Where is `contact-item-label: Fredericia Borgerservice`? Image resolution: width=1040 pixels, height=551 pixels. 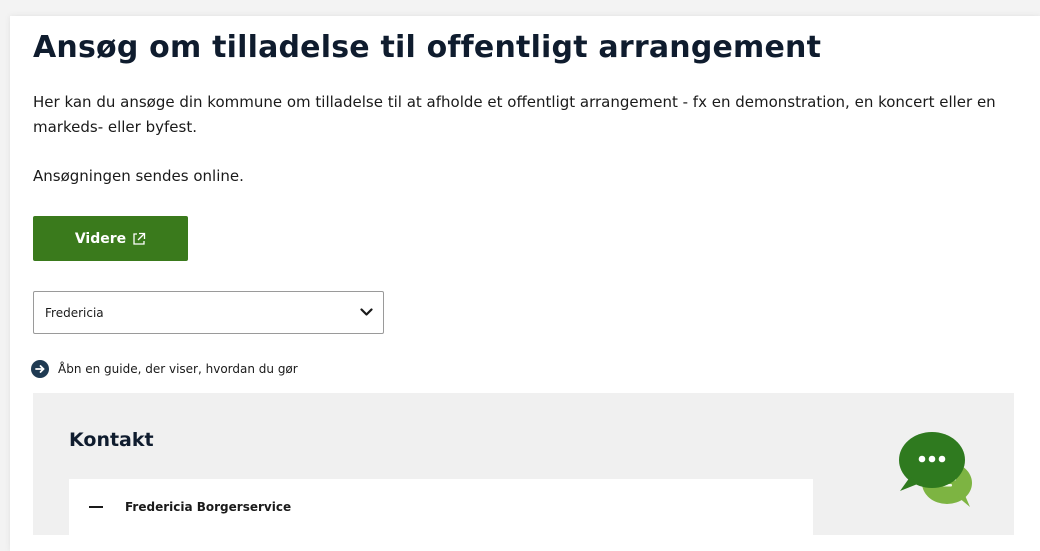
contact-item-label: Fredericia Borgerservice is located at coordinates (208, 507).